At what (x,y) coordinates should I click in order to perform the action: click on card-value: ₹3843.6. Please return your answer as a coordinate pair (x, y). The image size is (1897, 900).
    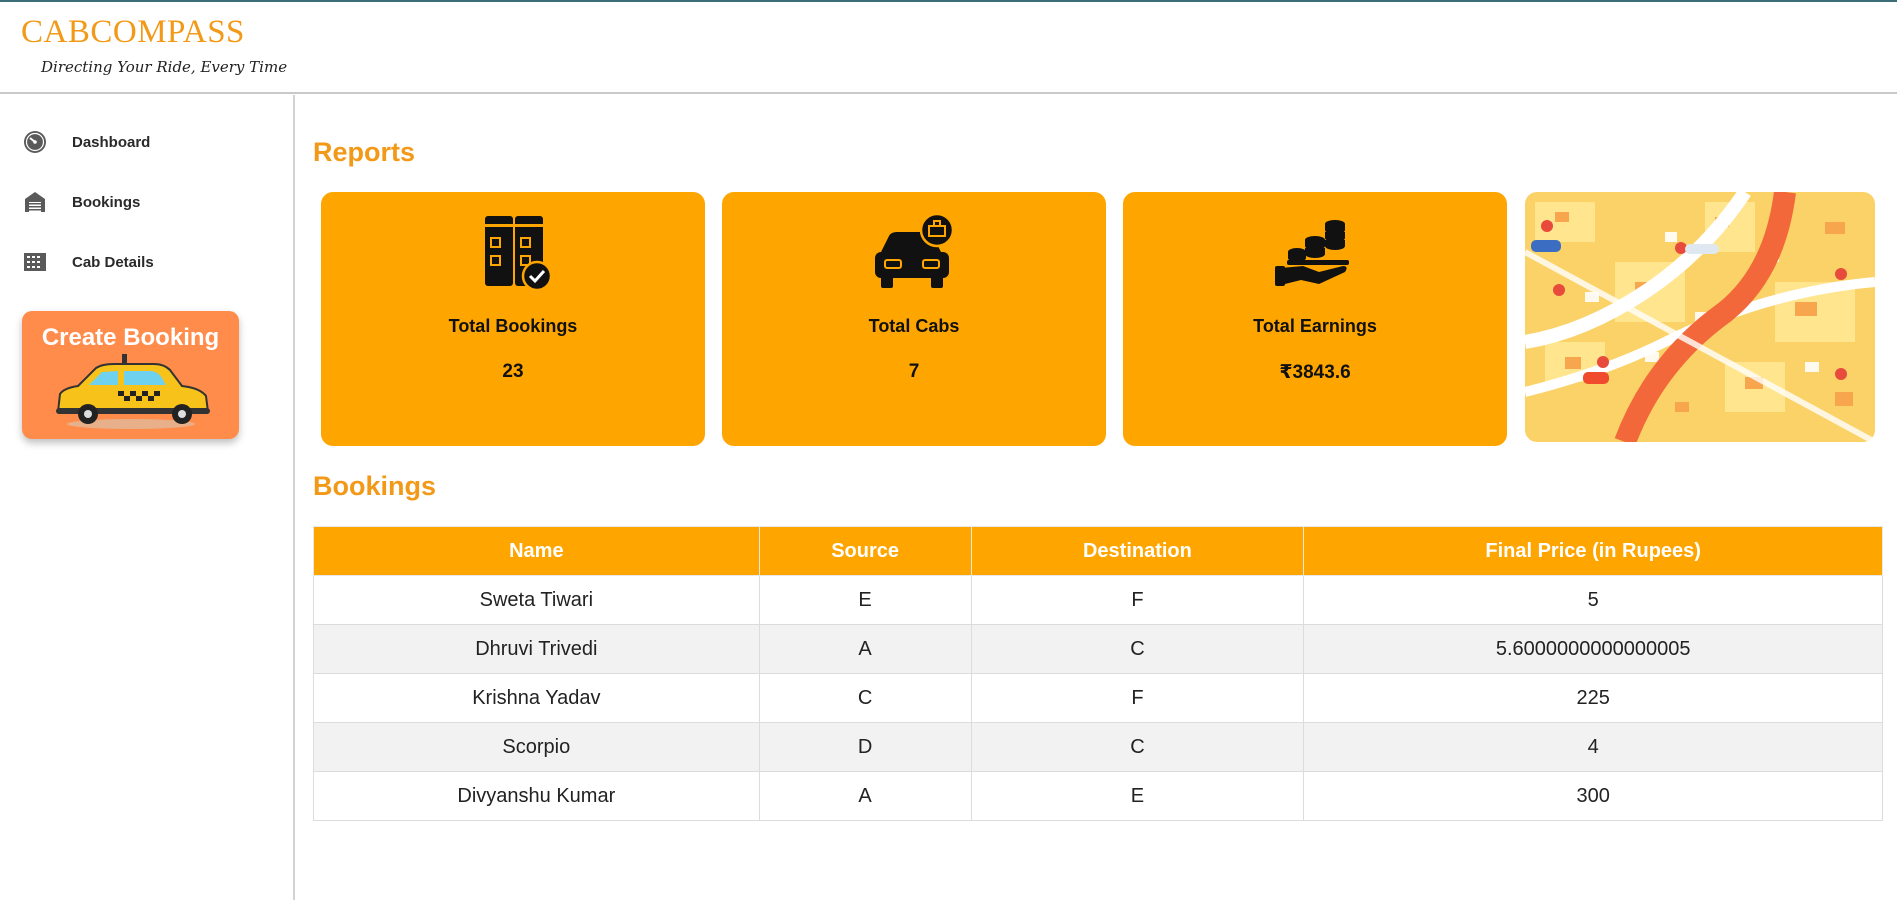
    Looking at the image, I should click on (1315, 372).